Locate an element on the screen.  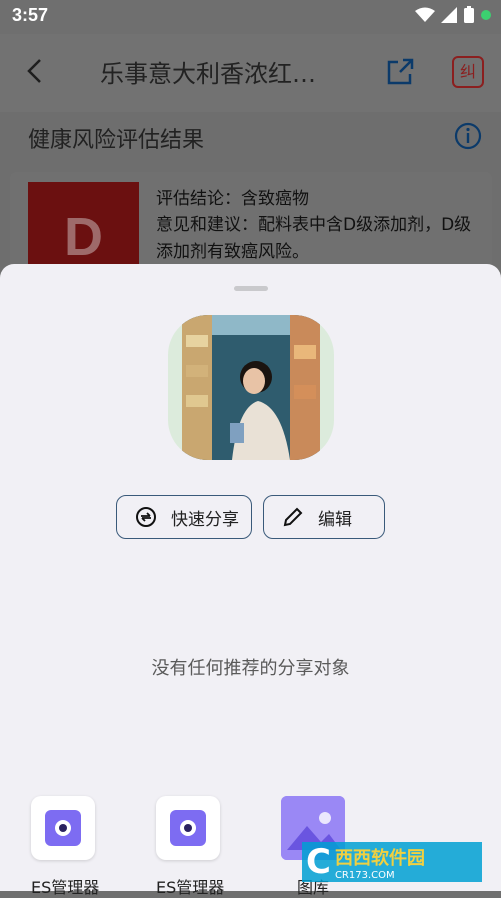
report-error-button: 纠 is located at coordinates (468, 72).